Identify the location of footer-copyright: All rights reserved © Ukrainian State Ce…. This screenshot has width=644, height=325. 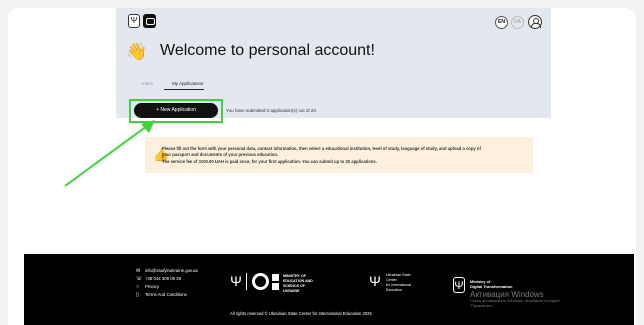
(301, 313).